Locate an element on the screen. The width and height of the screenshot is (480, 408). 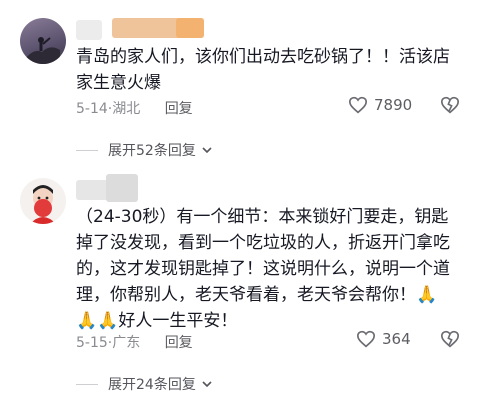
comment-meta: 5-14·湖北 回复 is located at coordinates (134, 108).